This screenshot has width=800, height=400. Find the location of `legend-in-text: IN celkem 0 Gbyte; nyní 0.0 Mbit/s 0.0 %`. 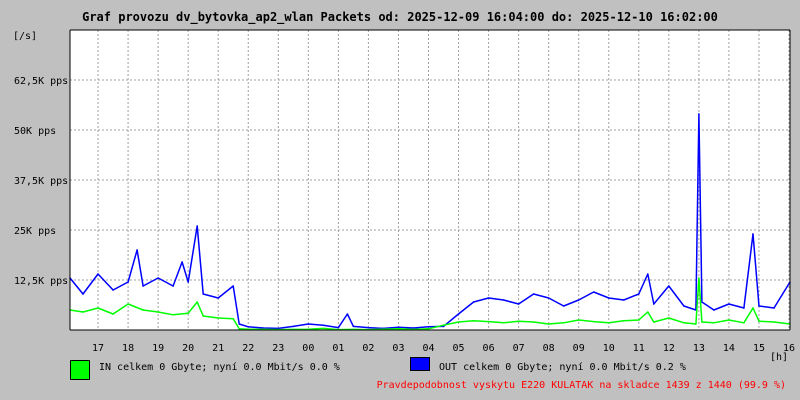

legend-in-text: IN celkem 0 Gbyte; nyní 0.0 Mbit/s 0.0 % is located at coordinates (219, 367).